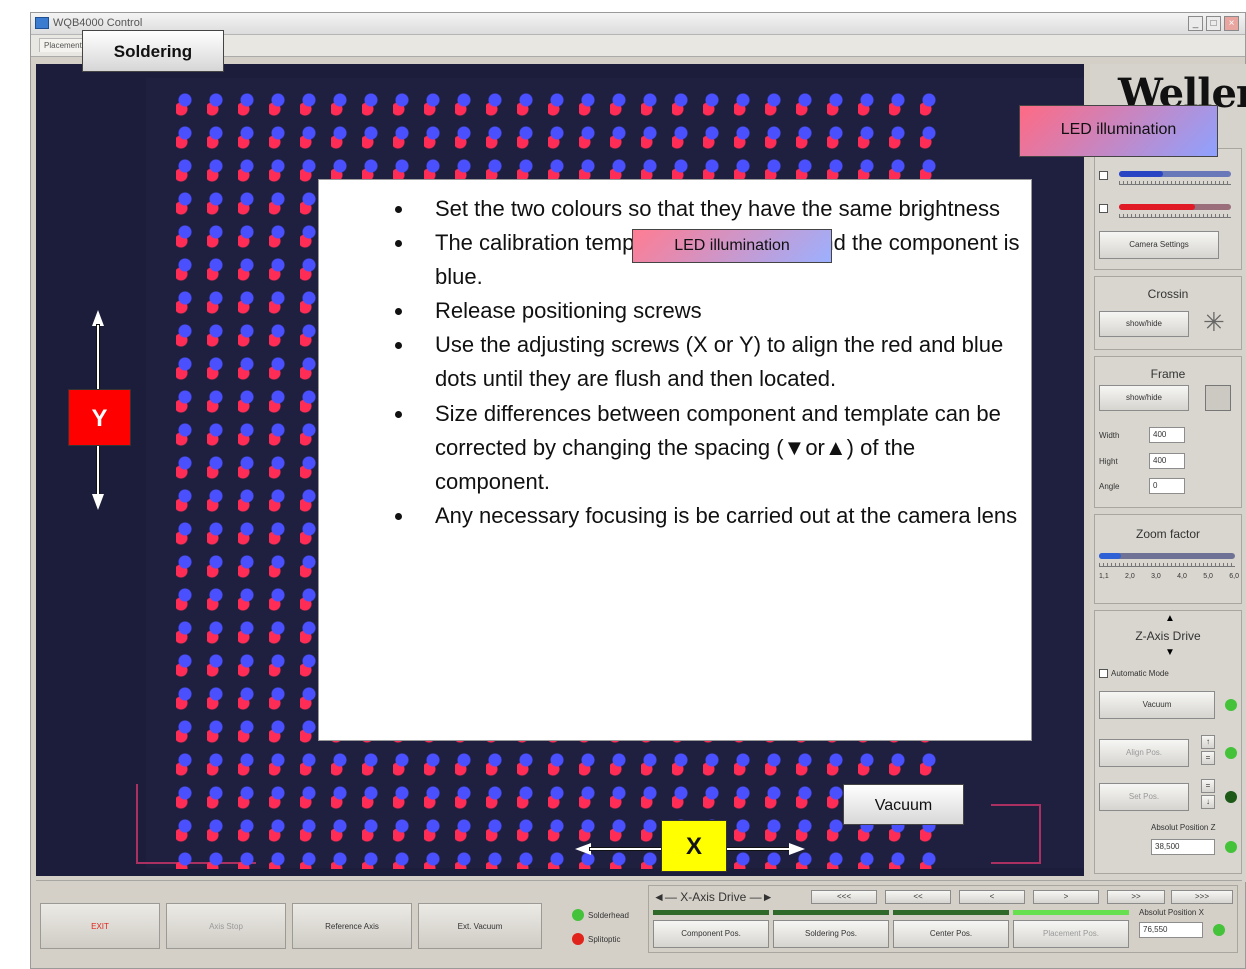 The image size is (1246, 969). What do you see at coordinates (844, 897) in the screenshot?
I see `x-fast-left-button: <<<` at bounding box center [844, 897].